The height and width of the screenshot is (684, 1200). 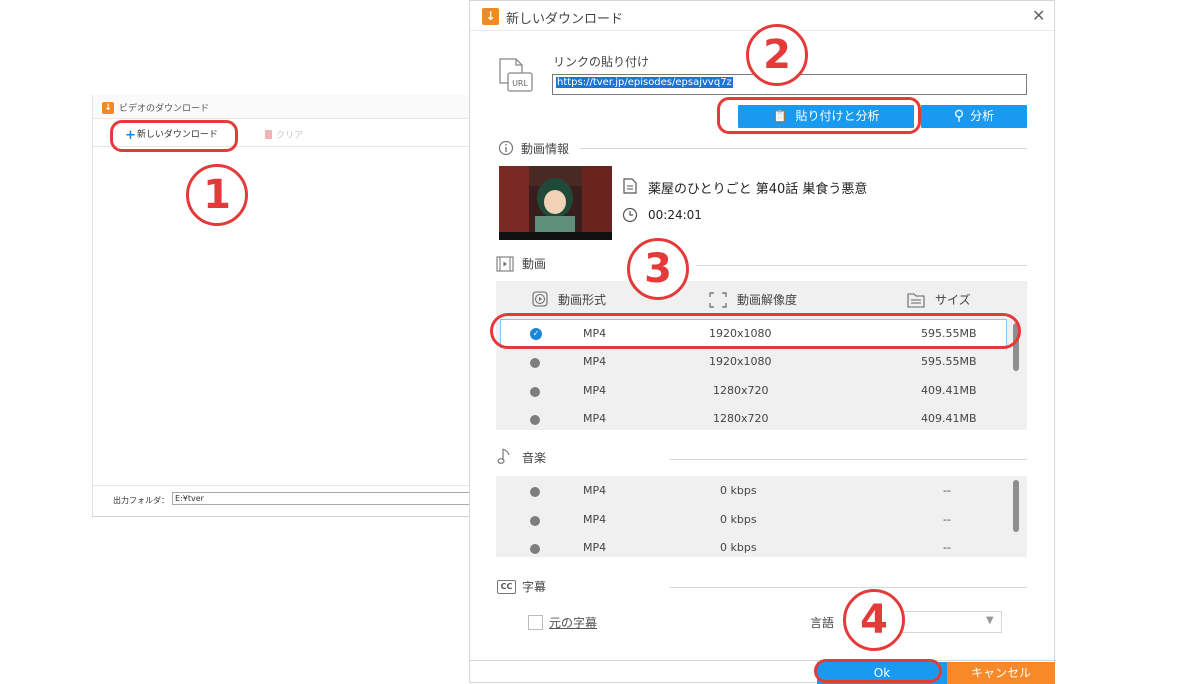 I want to click on film-icon, so click(x=505, y=264).